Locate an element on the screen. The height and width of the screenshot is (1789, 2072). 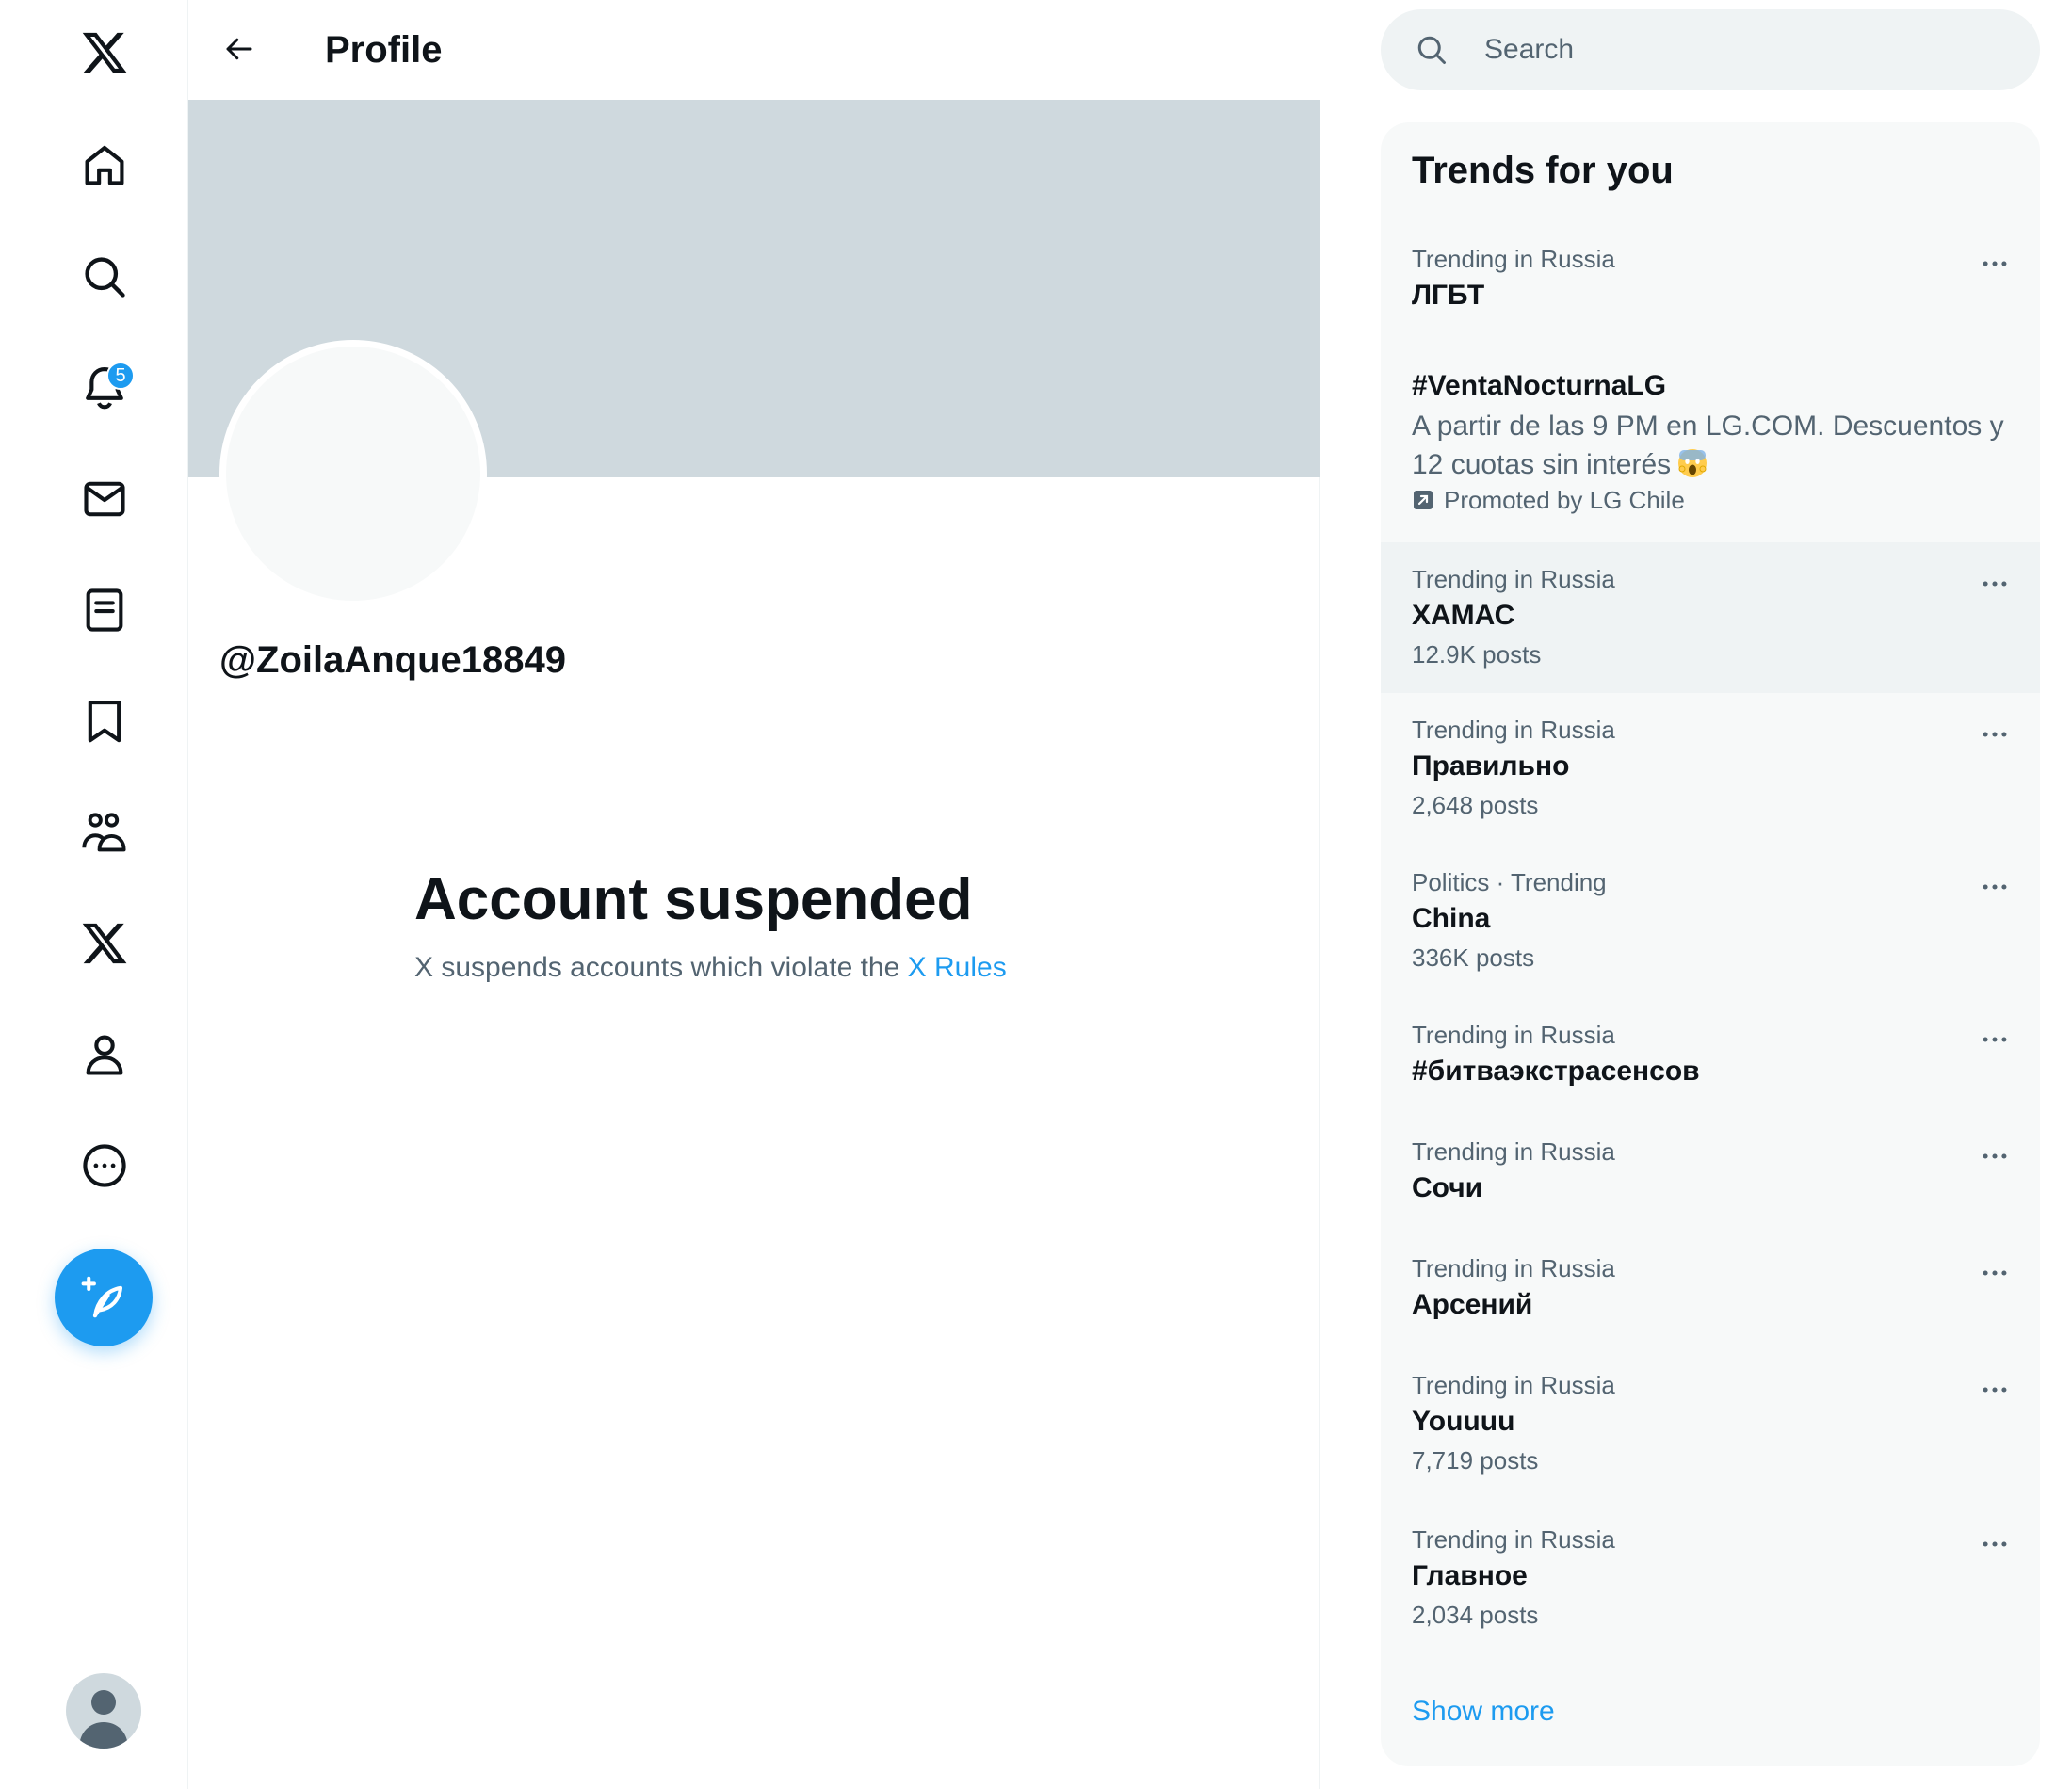
trend-item: Politics · Trending China 336K posts is located at coordinates (1710, 922).